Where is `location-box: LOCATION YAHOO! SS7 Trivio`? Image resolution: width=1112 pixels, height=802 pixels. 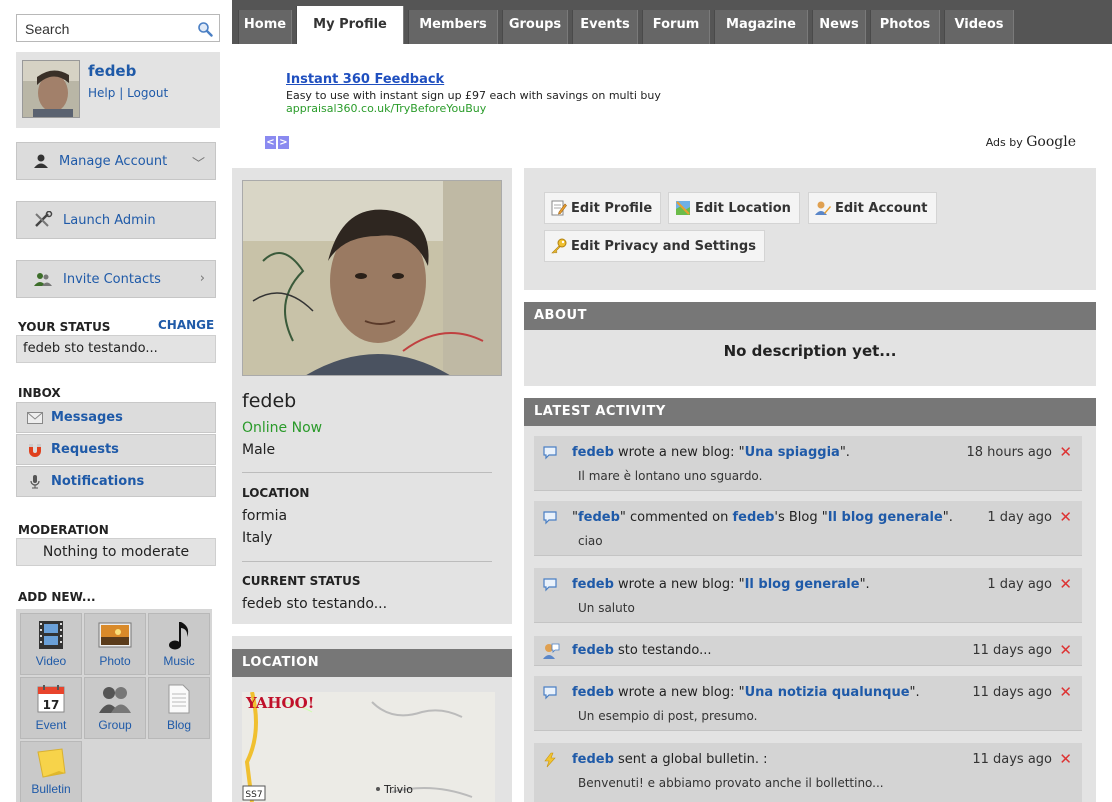
location-box: LOCATION YAHOO! SS7 Trivio is located at coordinates (372, 719).